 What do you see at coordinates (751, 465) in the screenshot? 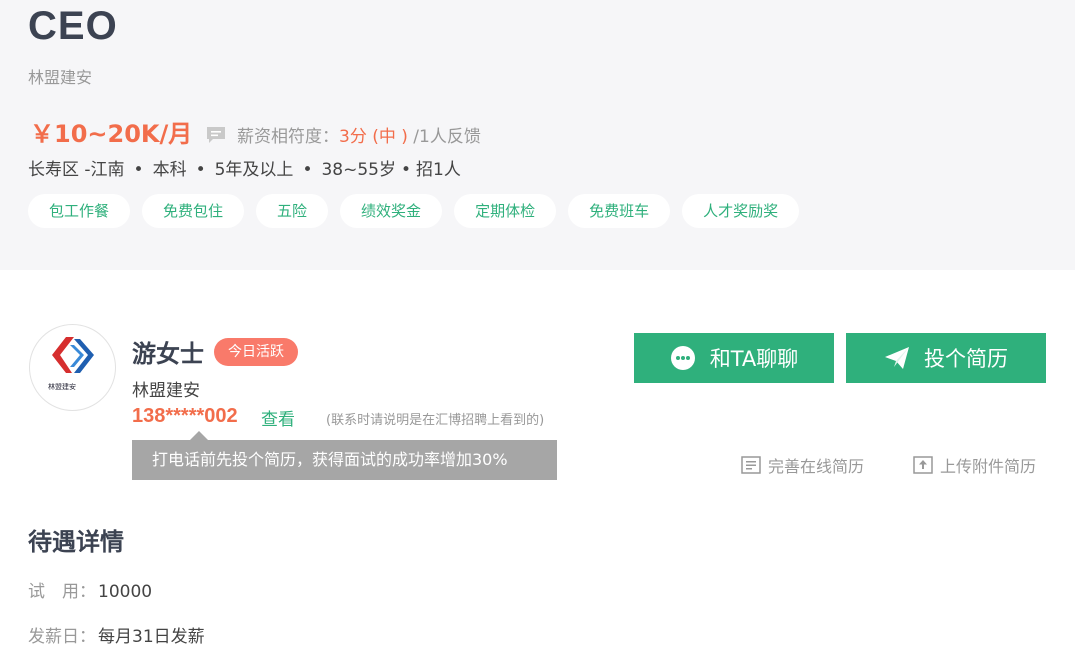
I see `document-icon` at bounding box center [751, 465].